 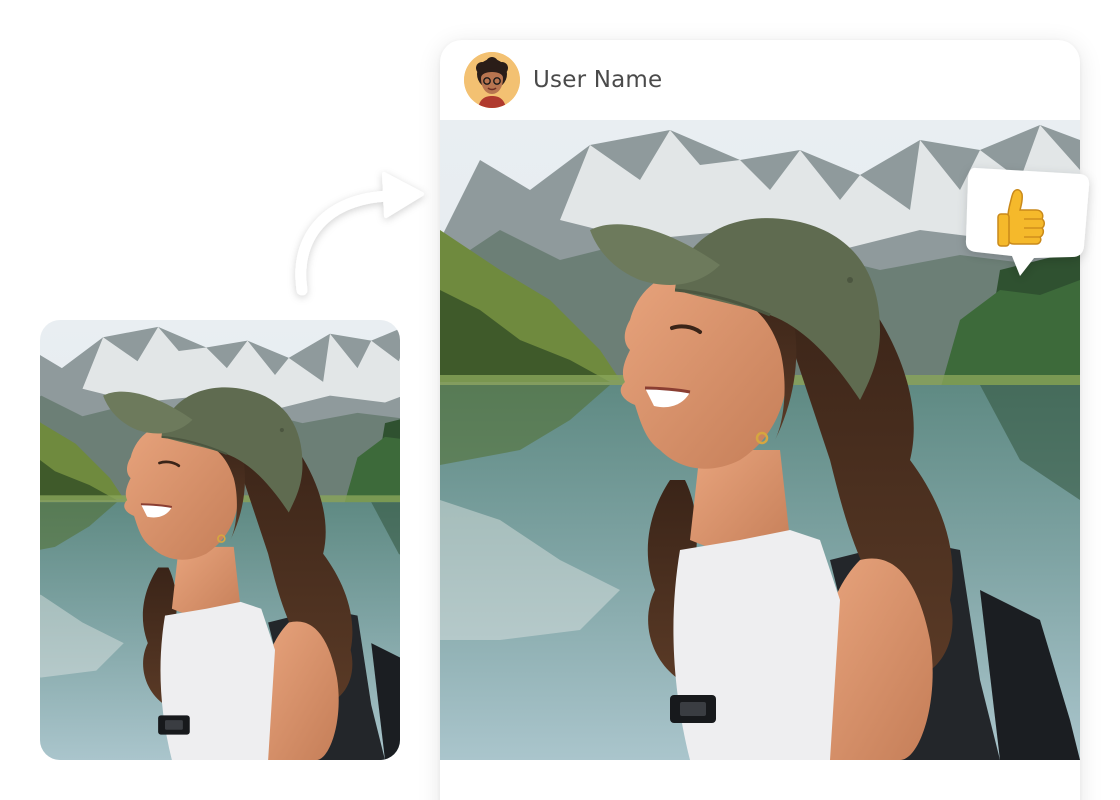 I want to click on like-reaction-bubble, so click(x=1028, y=220).